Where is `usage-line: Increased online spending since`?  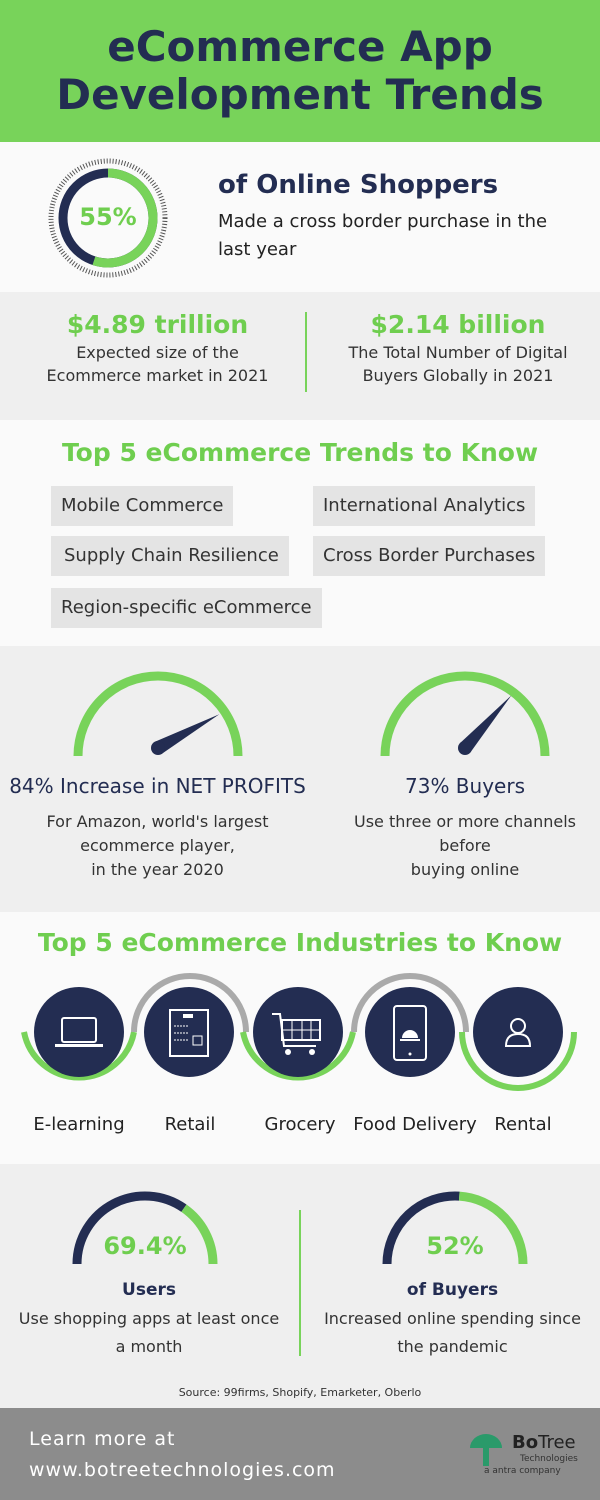
usage-line: Increased online spending since is located at coordinates (452, 1318).